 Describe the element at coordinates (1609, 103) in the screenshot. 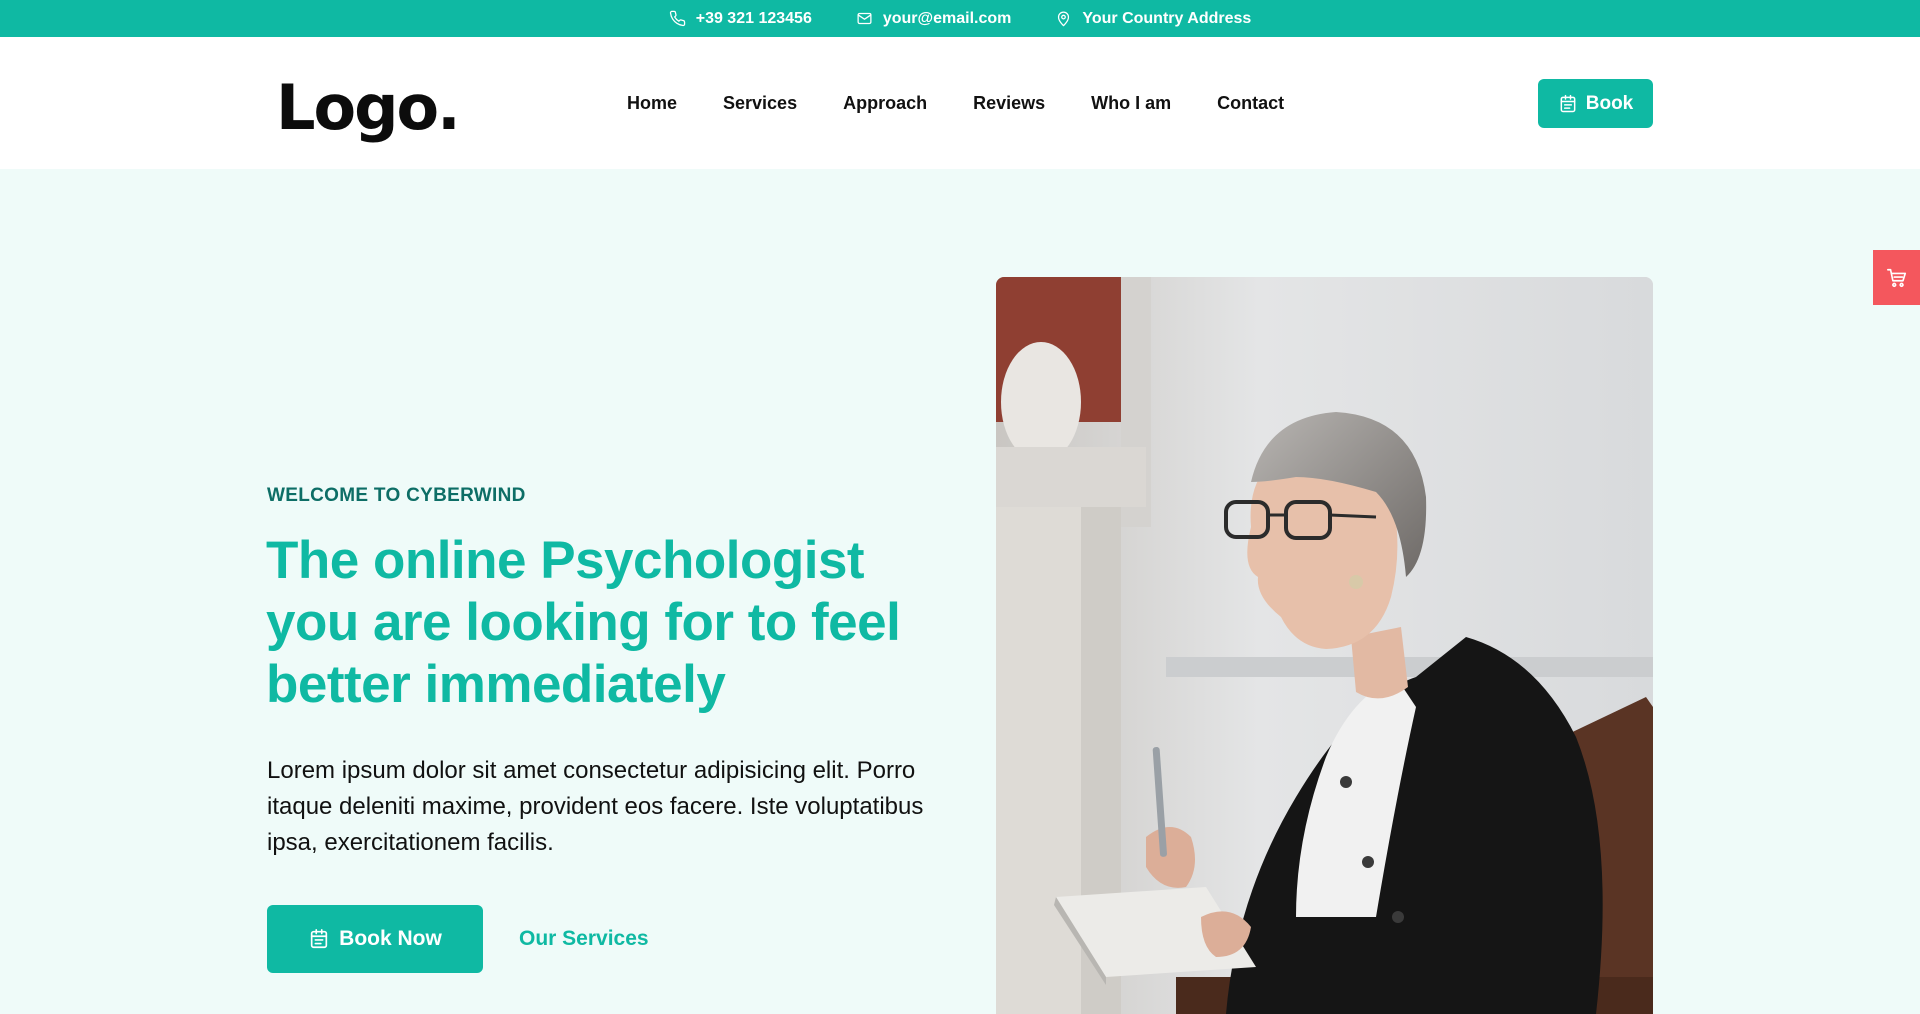

I see `book-button-label: Book` at that location.